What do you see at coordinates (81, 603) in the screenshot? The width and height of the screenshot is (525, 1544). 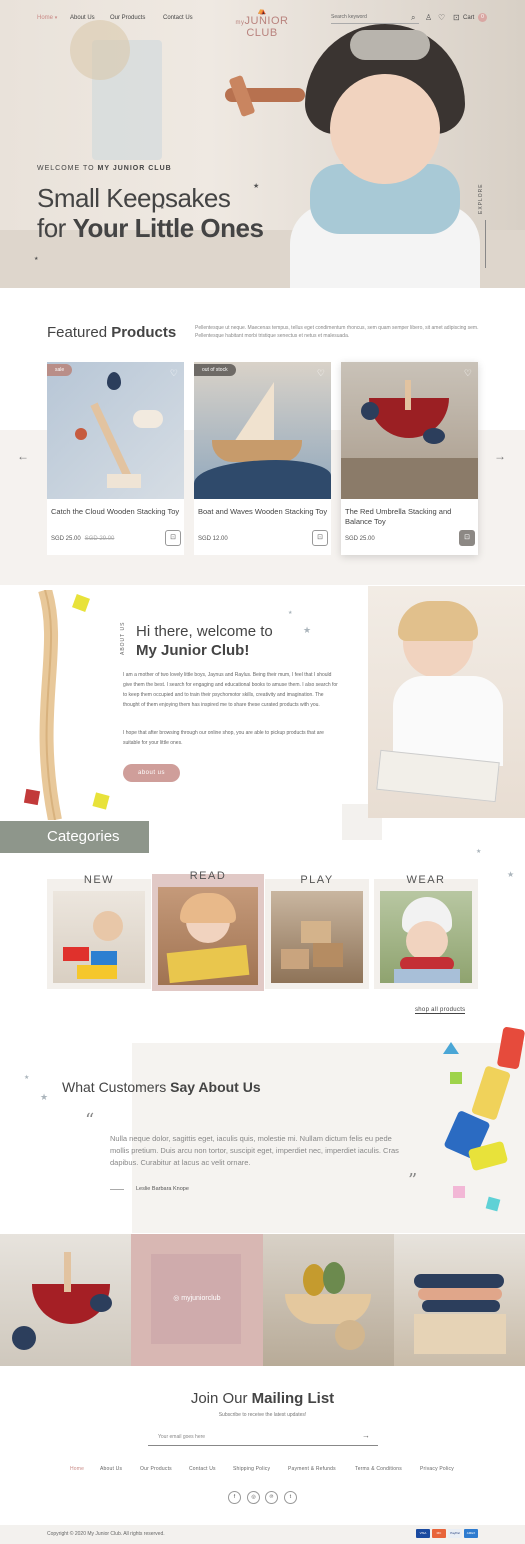 I see `toy-block-yellow` at bounding box center [81, 603].